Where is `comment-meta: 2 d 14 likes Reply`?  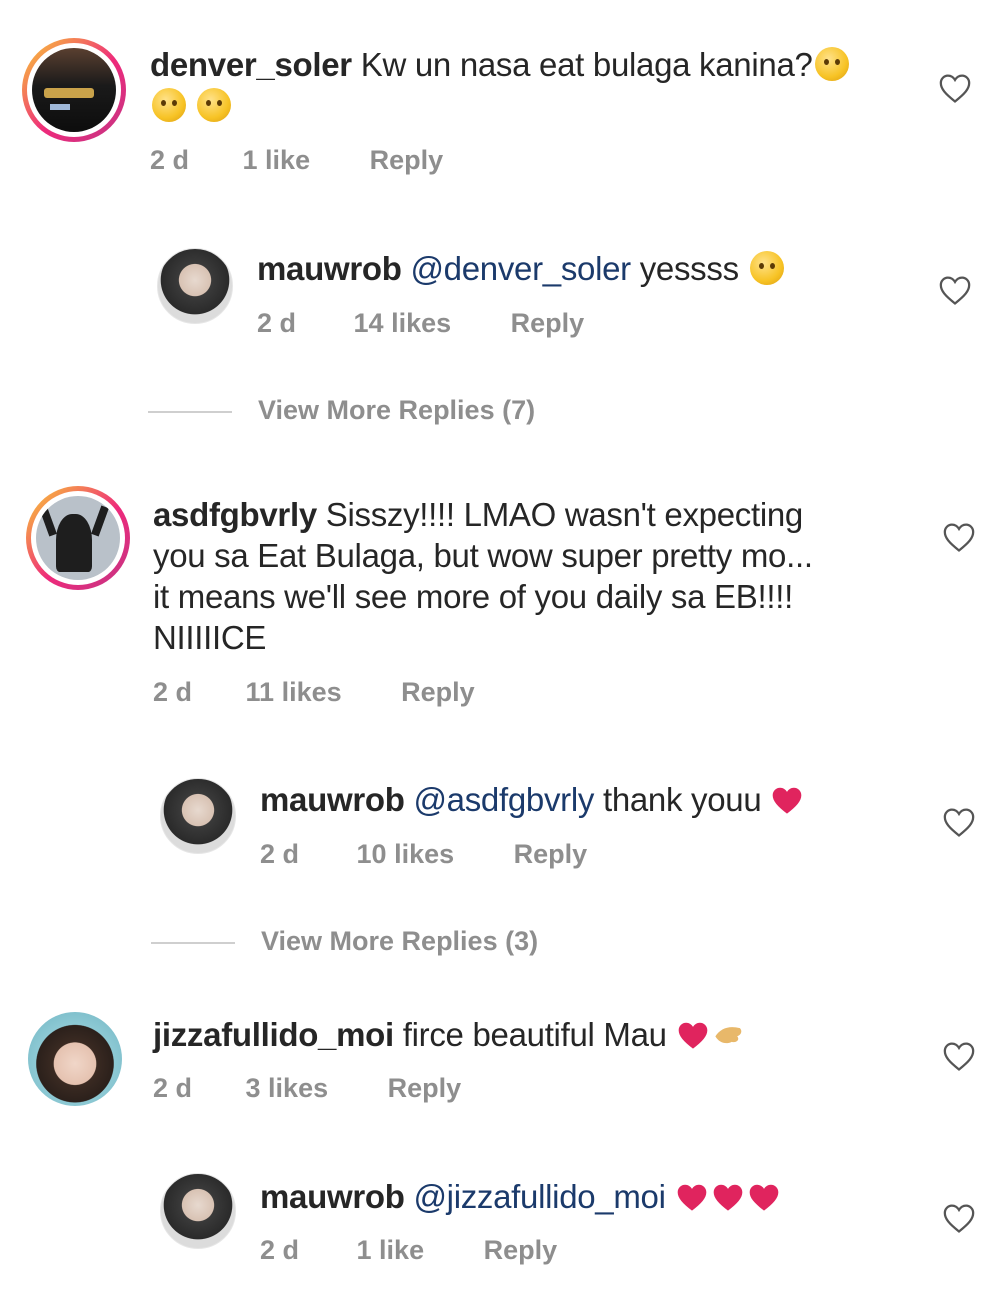 comment-meta: 2 d 14 likes Reply is located at coordinates (420, 323).